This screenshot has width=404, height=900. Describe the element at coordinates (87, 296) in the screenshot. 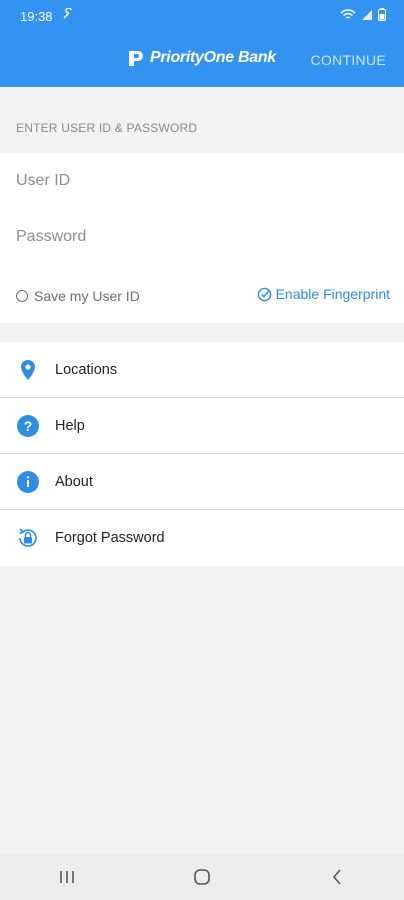

I see `save-user-id-label: Save my User ID` at that location.